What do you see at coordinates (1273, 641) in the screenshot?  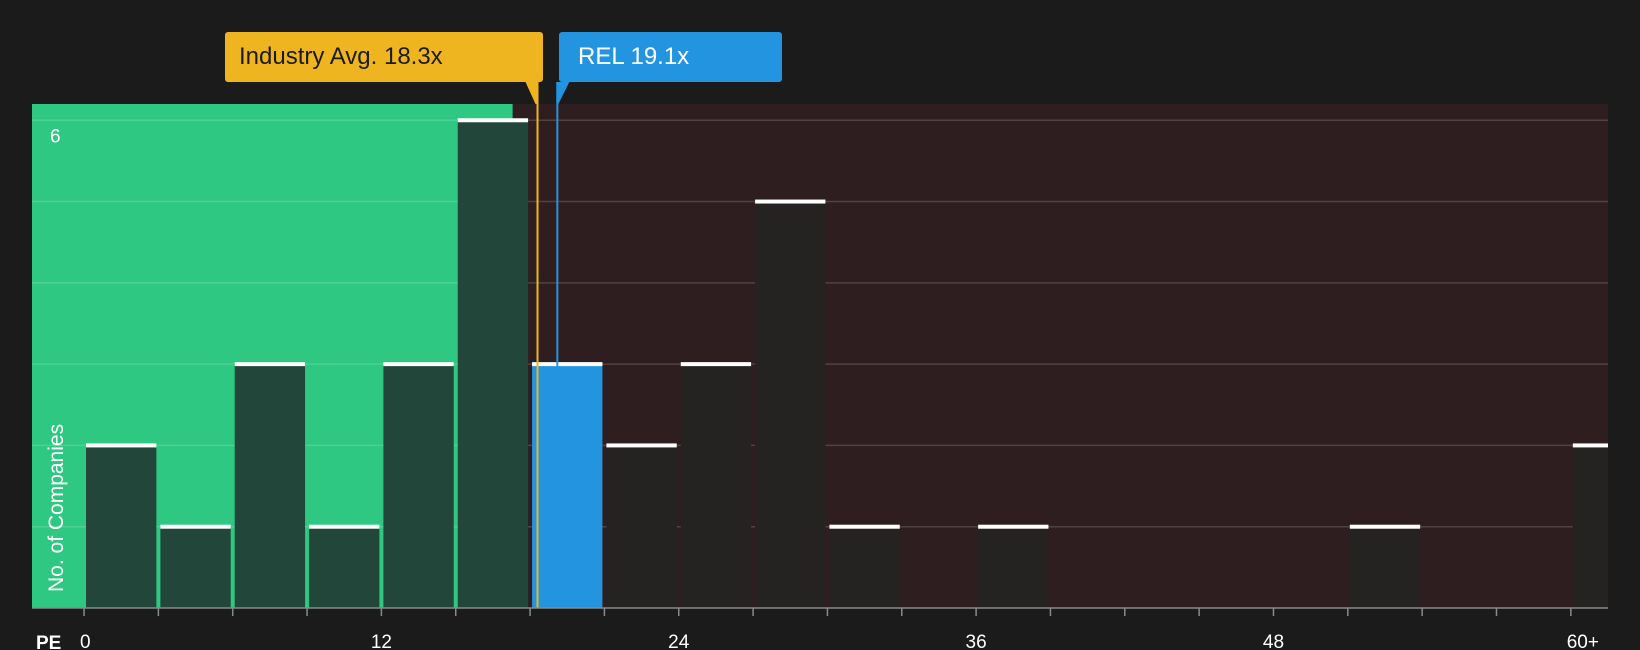 I see `x-tick-label: 48` at bounding box center [1273, 641].